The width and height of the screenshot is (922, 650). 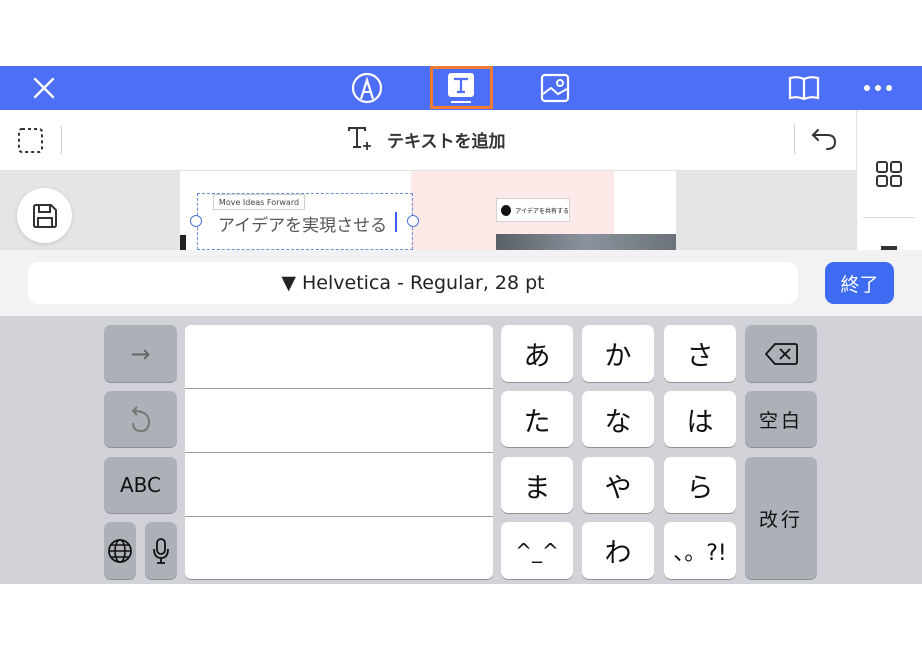 I want to click on pen-tool-icon, so click(x=367, y=88).